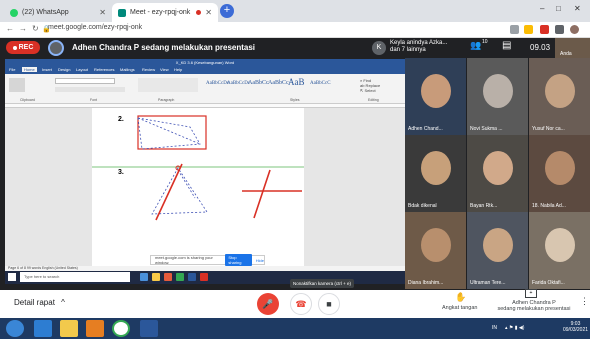 Image resolution: width=590 pixels, height=339 pixels. What do you see at coordinates (514, 29) in the screenshot?
I see `camera-permission-icon` at bounding box center [514, 29].